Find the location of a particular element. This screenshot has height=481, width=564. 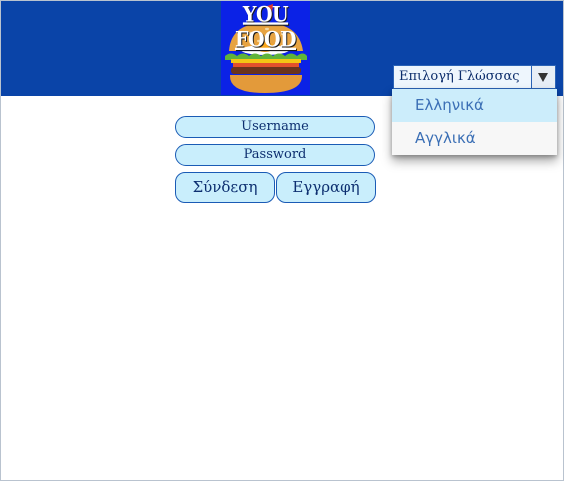

language-select-label: Επιλογή Γλώσσας is located at coordinates (459, 76).